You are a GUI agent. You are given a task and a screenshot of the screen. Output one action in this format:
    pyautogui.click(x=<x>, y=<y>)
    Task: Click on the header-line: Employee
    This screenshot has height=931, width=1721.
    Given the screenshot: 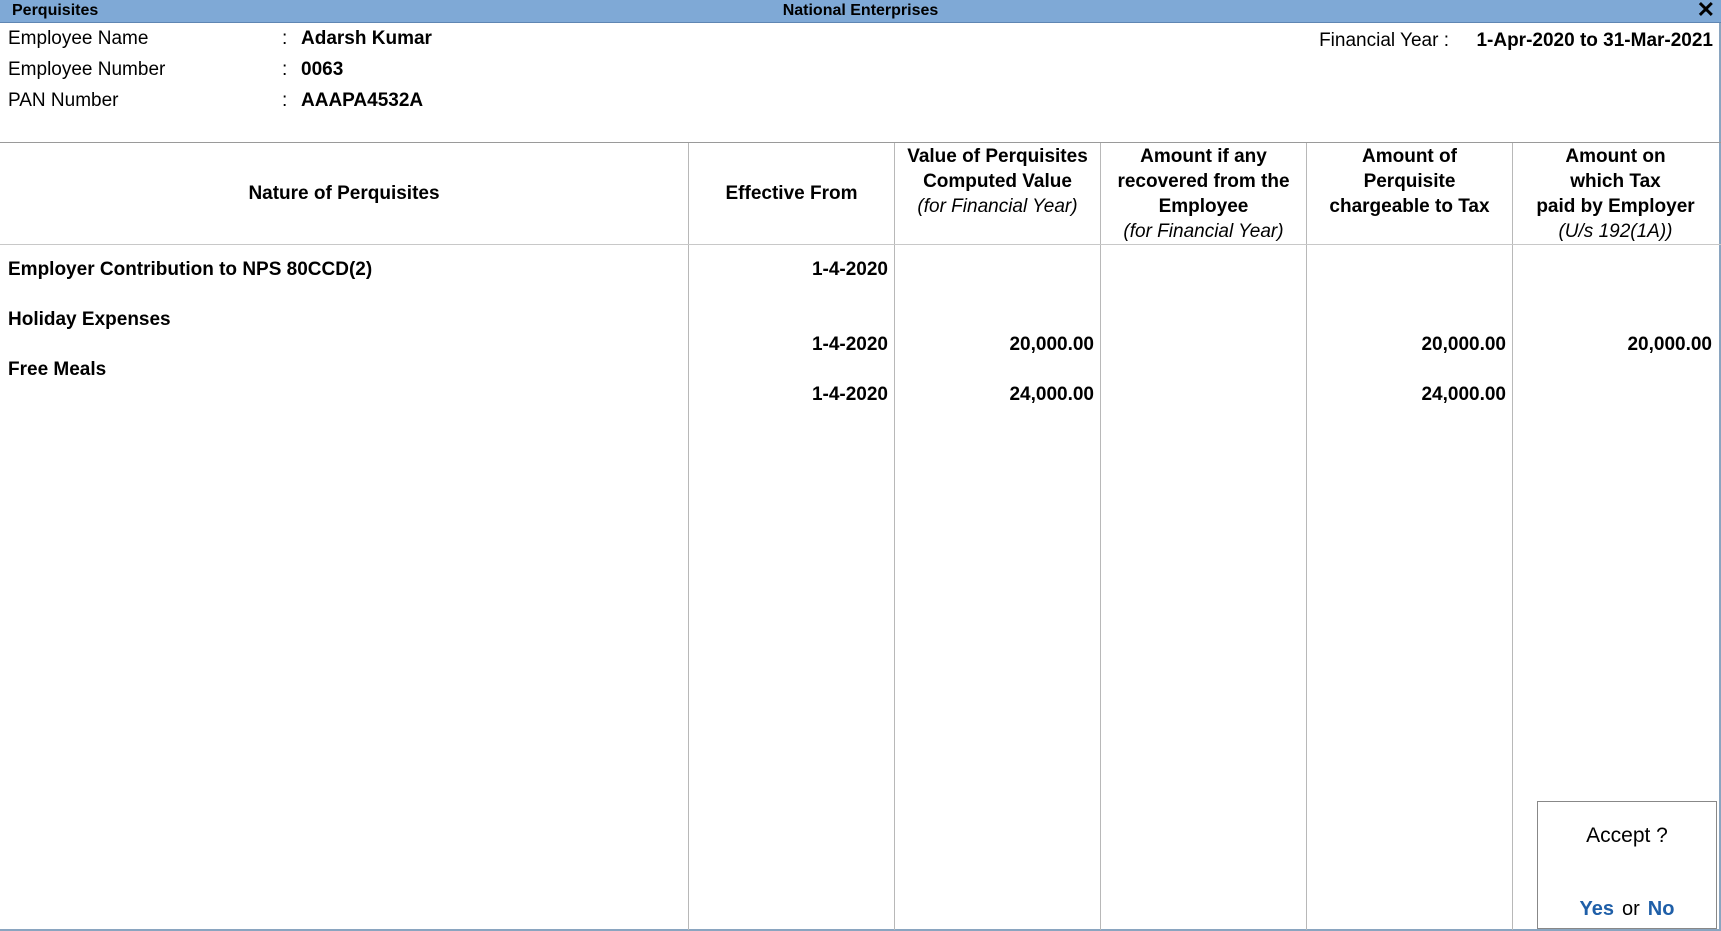 What is the action you would take?
    pyautogui.click(x=1203, y=206)
    